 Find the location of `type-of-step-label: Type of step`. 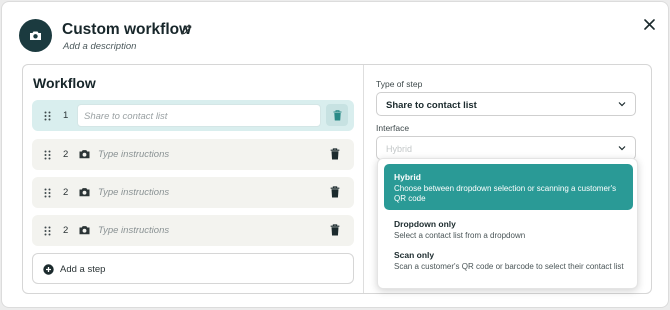

type-of-step-label: Type of step is located at coordinates (399, 84).